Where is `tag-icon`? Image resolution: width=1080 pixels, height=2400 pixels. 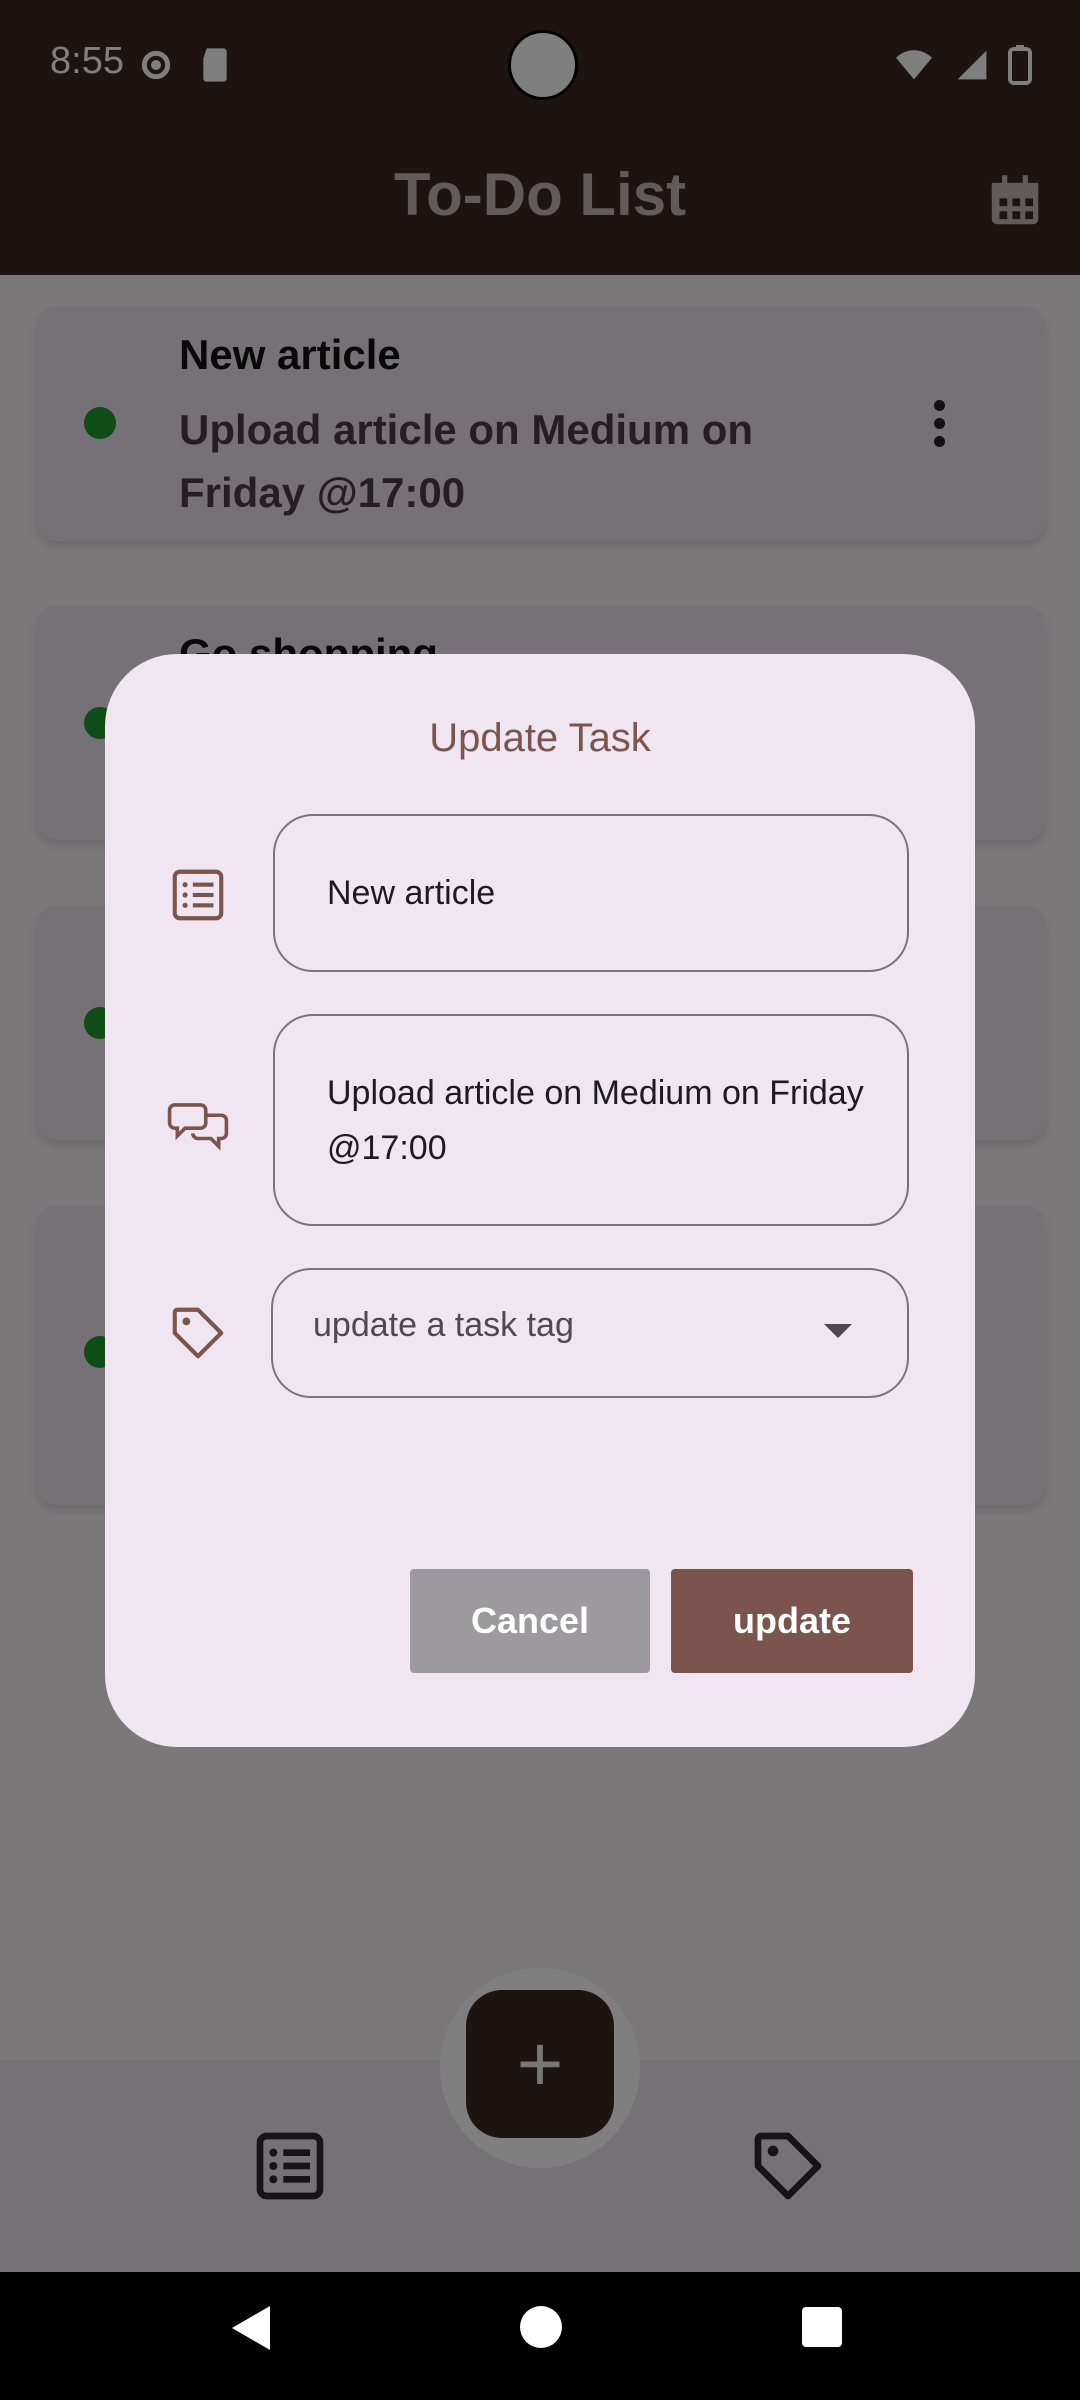 tag-icon is located at coordinates (198, 1333).